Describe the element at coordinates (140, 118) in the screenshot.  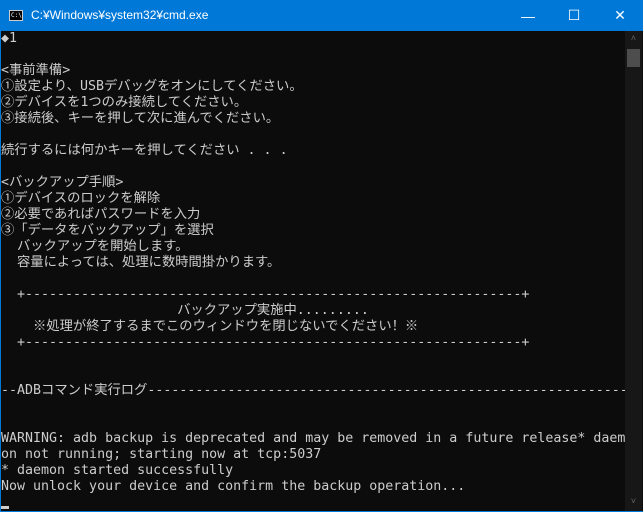
I see `console-line: ③接続後、キーを押して次に進んでください。` at that location.